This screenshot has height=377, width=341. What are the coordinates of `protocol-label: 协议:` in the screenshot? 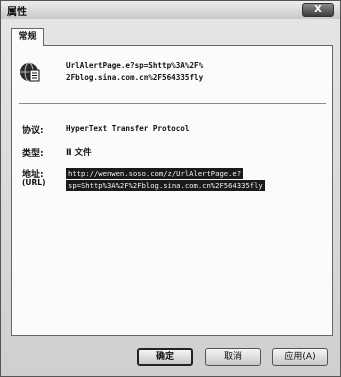 It's located at (33, 131).